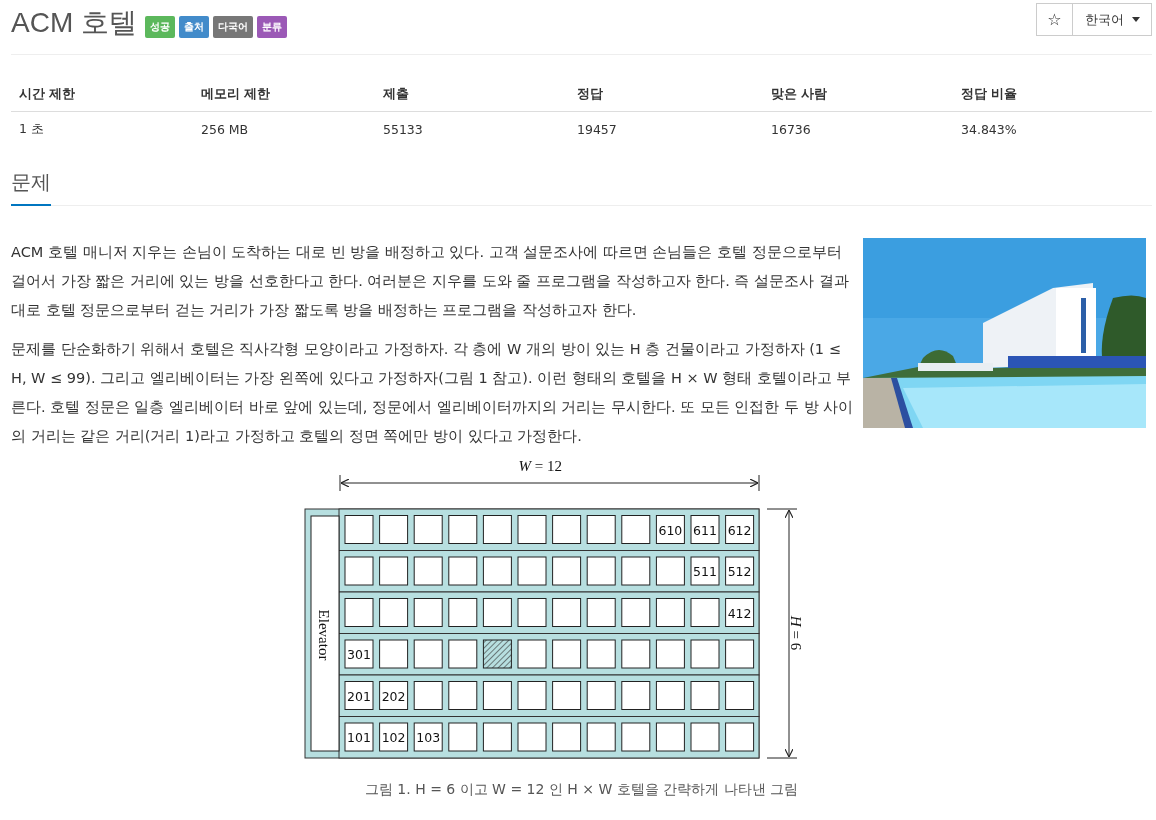 The height and width of the screenshot is (820, 1156). What do you see at coordinates (102, 129) in the screenshot?
I see `table-cell: 1 초` at bounding box center [102, 129].